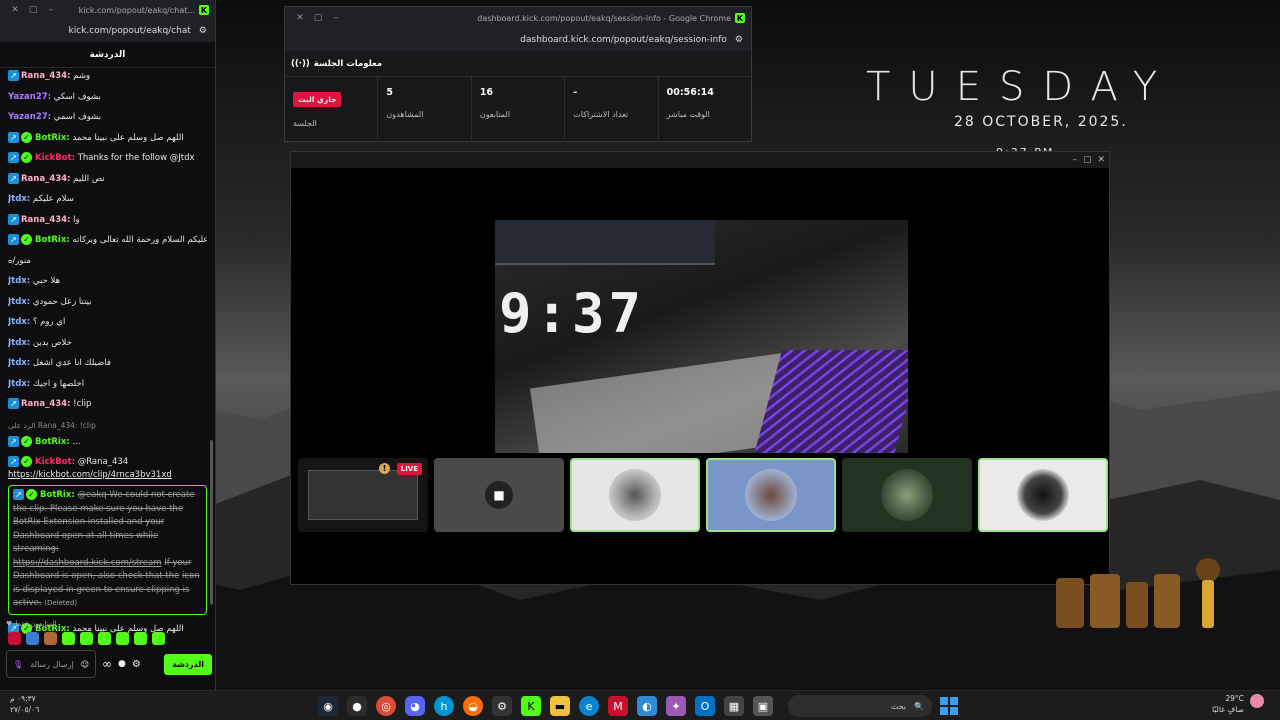  I want to click on chat-text: اخلصها و اجيك, so click(58, 383).